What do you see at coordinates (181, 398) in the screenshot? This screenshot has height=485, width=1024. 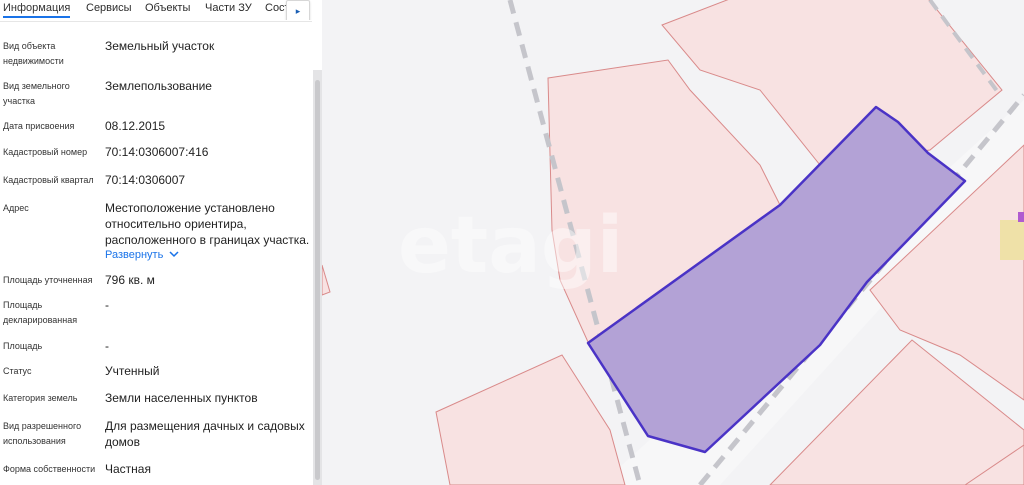 I see `field-value: Земли населенных пунктов` at bounding box center [181, 398].